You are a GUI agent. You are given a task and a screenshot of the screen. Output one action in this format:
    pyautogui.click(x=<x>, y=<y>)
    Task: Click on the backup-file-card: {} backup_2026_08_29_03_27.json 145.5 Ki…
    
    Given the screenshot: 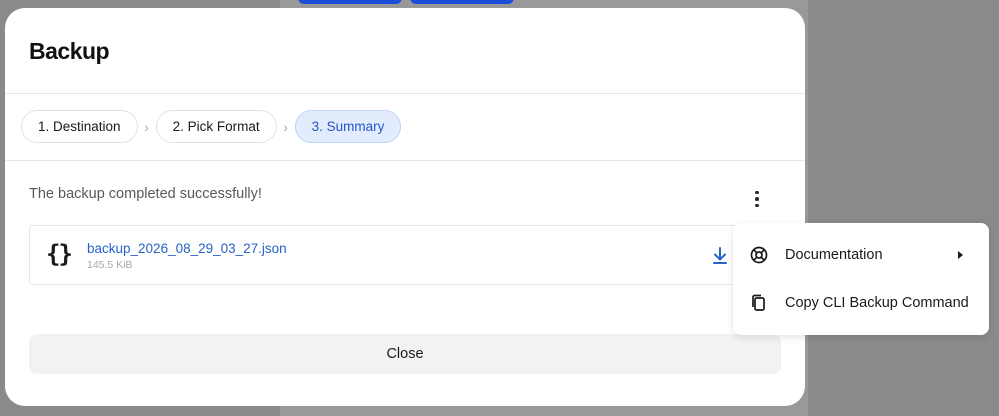 What is the action you would take?
    pyautogui.click(x=405, y=255)
    